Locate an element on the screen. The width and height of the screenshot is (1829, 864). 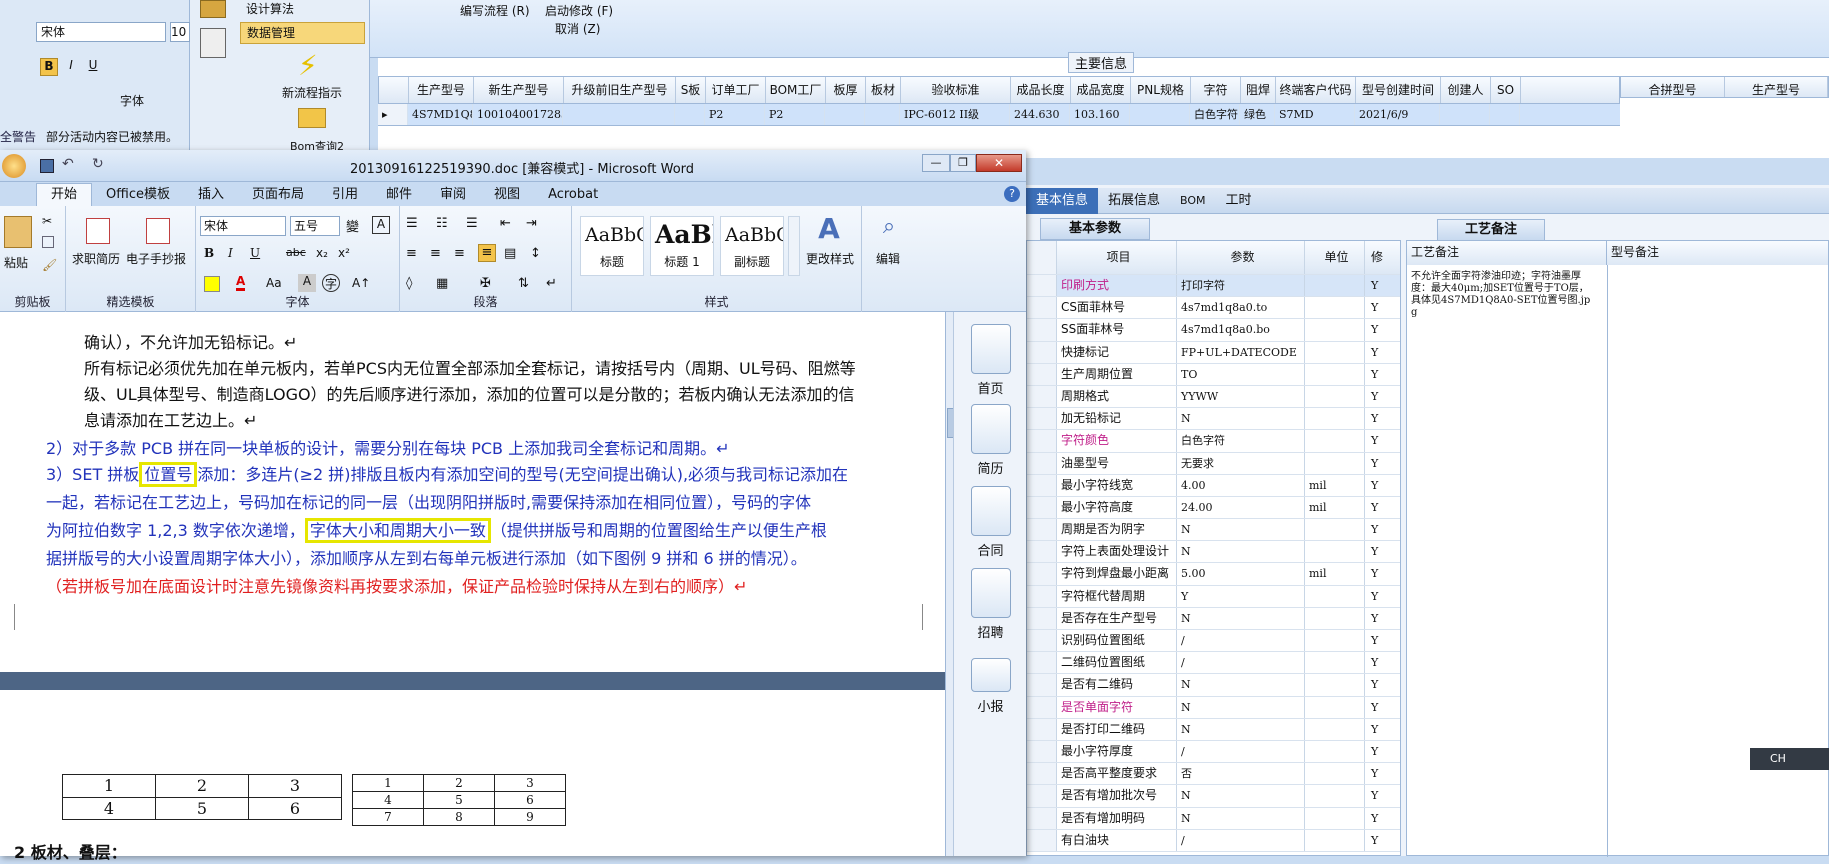
cut-icon: ✂ is located at coordinates (47, 221).